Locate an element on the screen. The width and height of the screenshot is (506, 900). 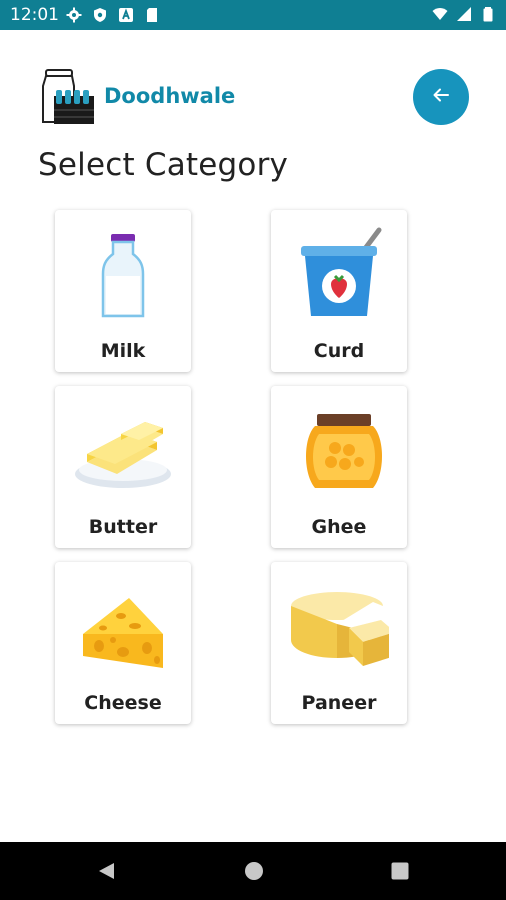
paneer-icon is located at coordinates (342, 626).